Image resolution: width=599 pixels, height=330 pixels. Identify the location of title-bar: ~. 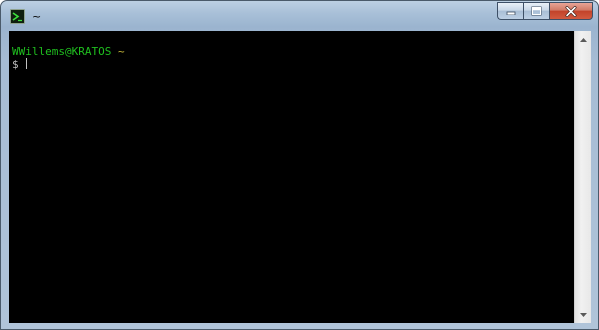
(299, 15).